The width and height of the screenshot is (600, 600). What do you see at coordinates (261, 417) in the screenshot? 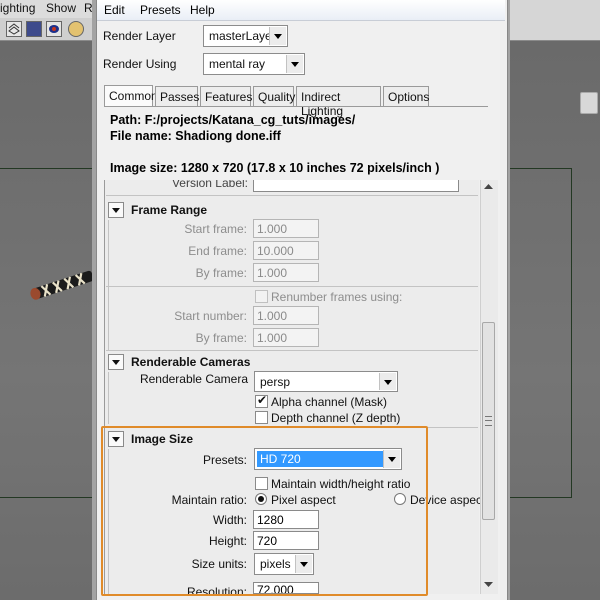
I see `depth-channel-checkbox` at bounding box center [261, 417].